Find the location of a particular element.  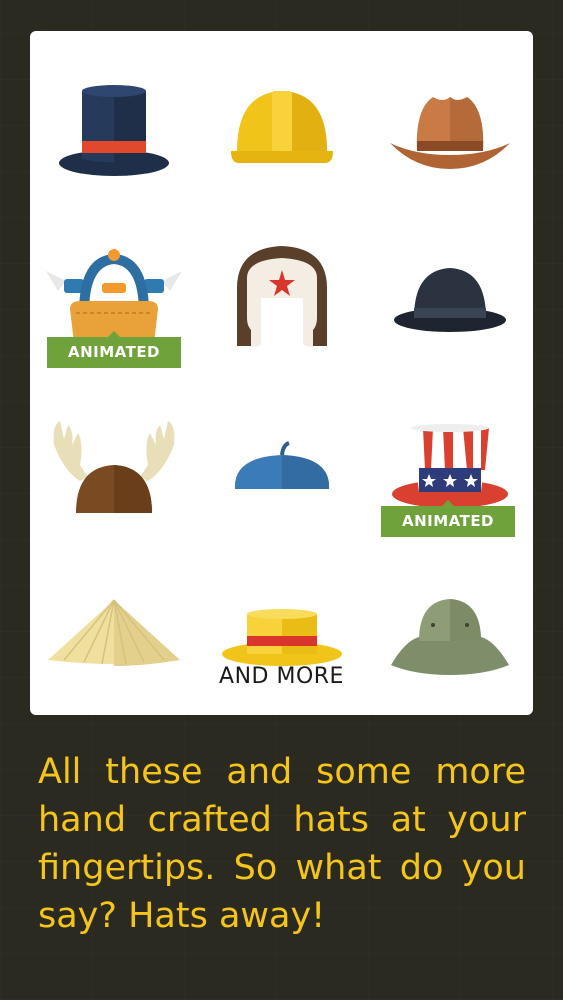

cowboy-hat-item is located at coordinates (449, 126).